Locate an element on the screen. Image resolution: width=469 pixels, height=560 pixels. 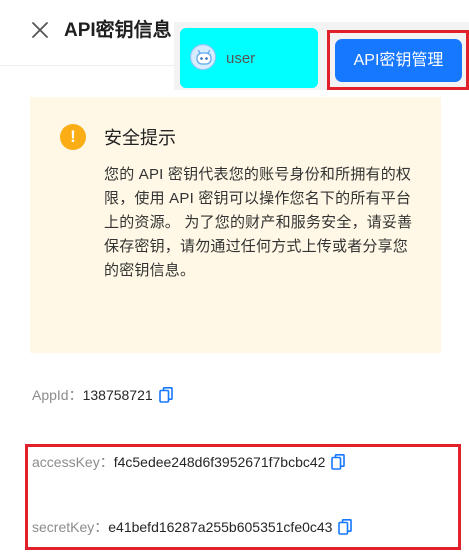
secret-key-row: secretKey：e41befd16287a255b605351cfe0c43 is located at coordinates (192, 527).